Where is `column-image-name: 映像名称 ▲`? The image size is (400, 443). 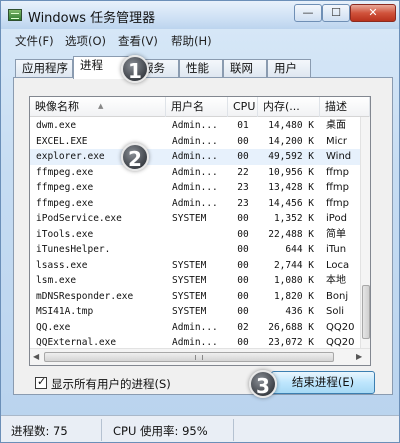
column-image-name: 映像名称 ▲ is located at coordinates (98, 107).